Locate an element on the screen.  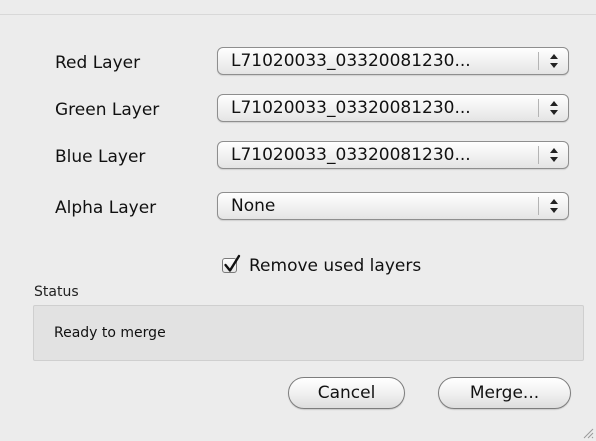
status-text: Ready to merge is located at coordinates (110, 333).